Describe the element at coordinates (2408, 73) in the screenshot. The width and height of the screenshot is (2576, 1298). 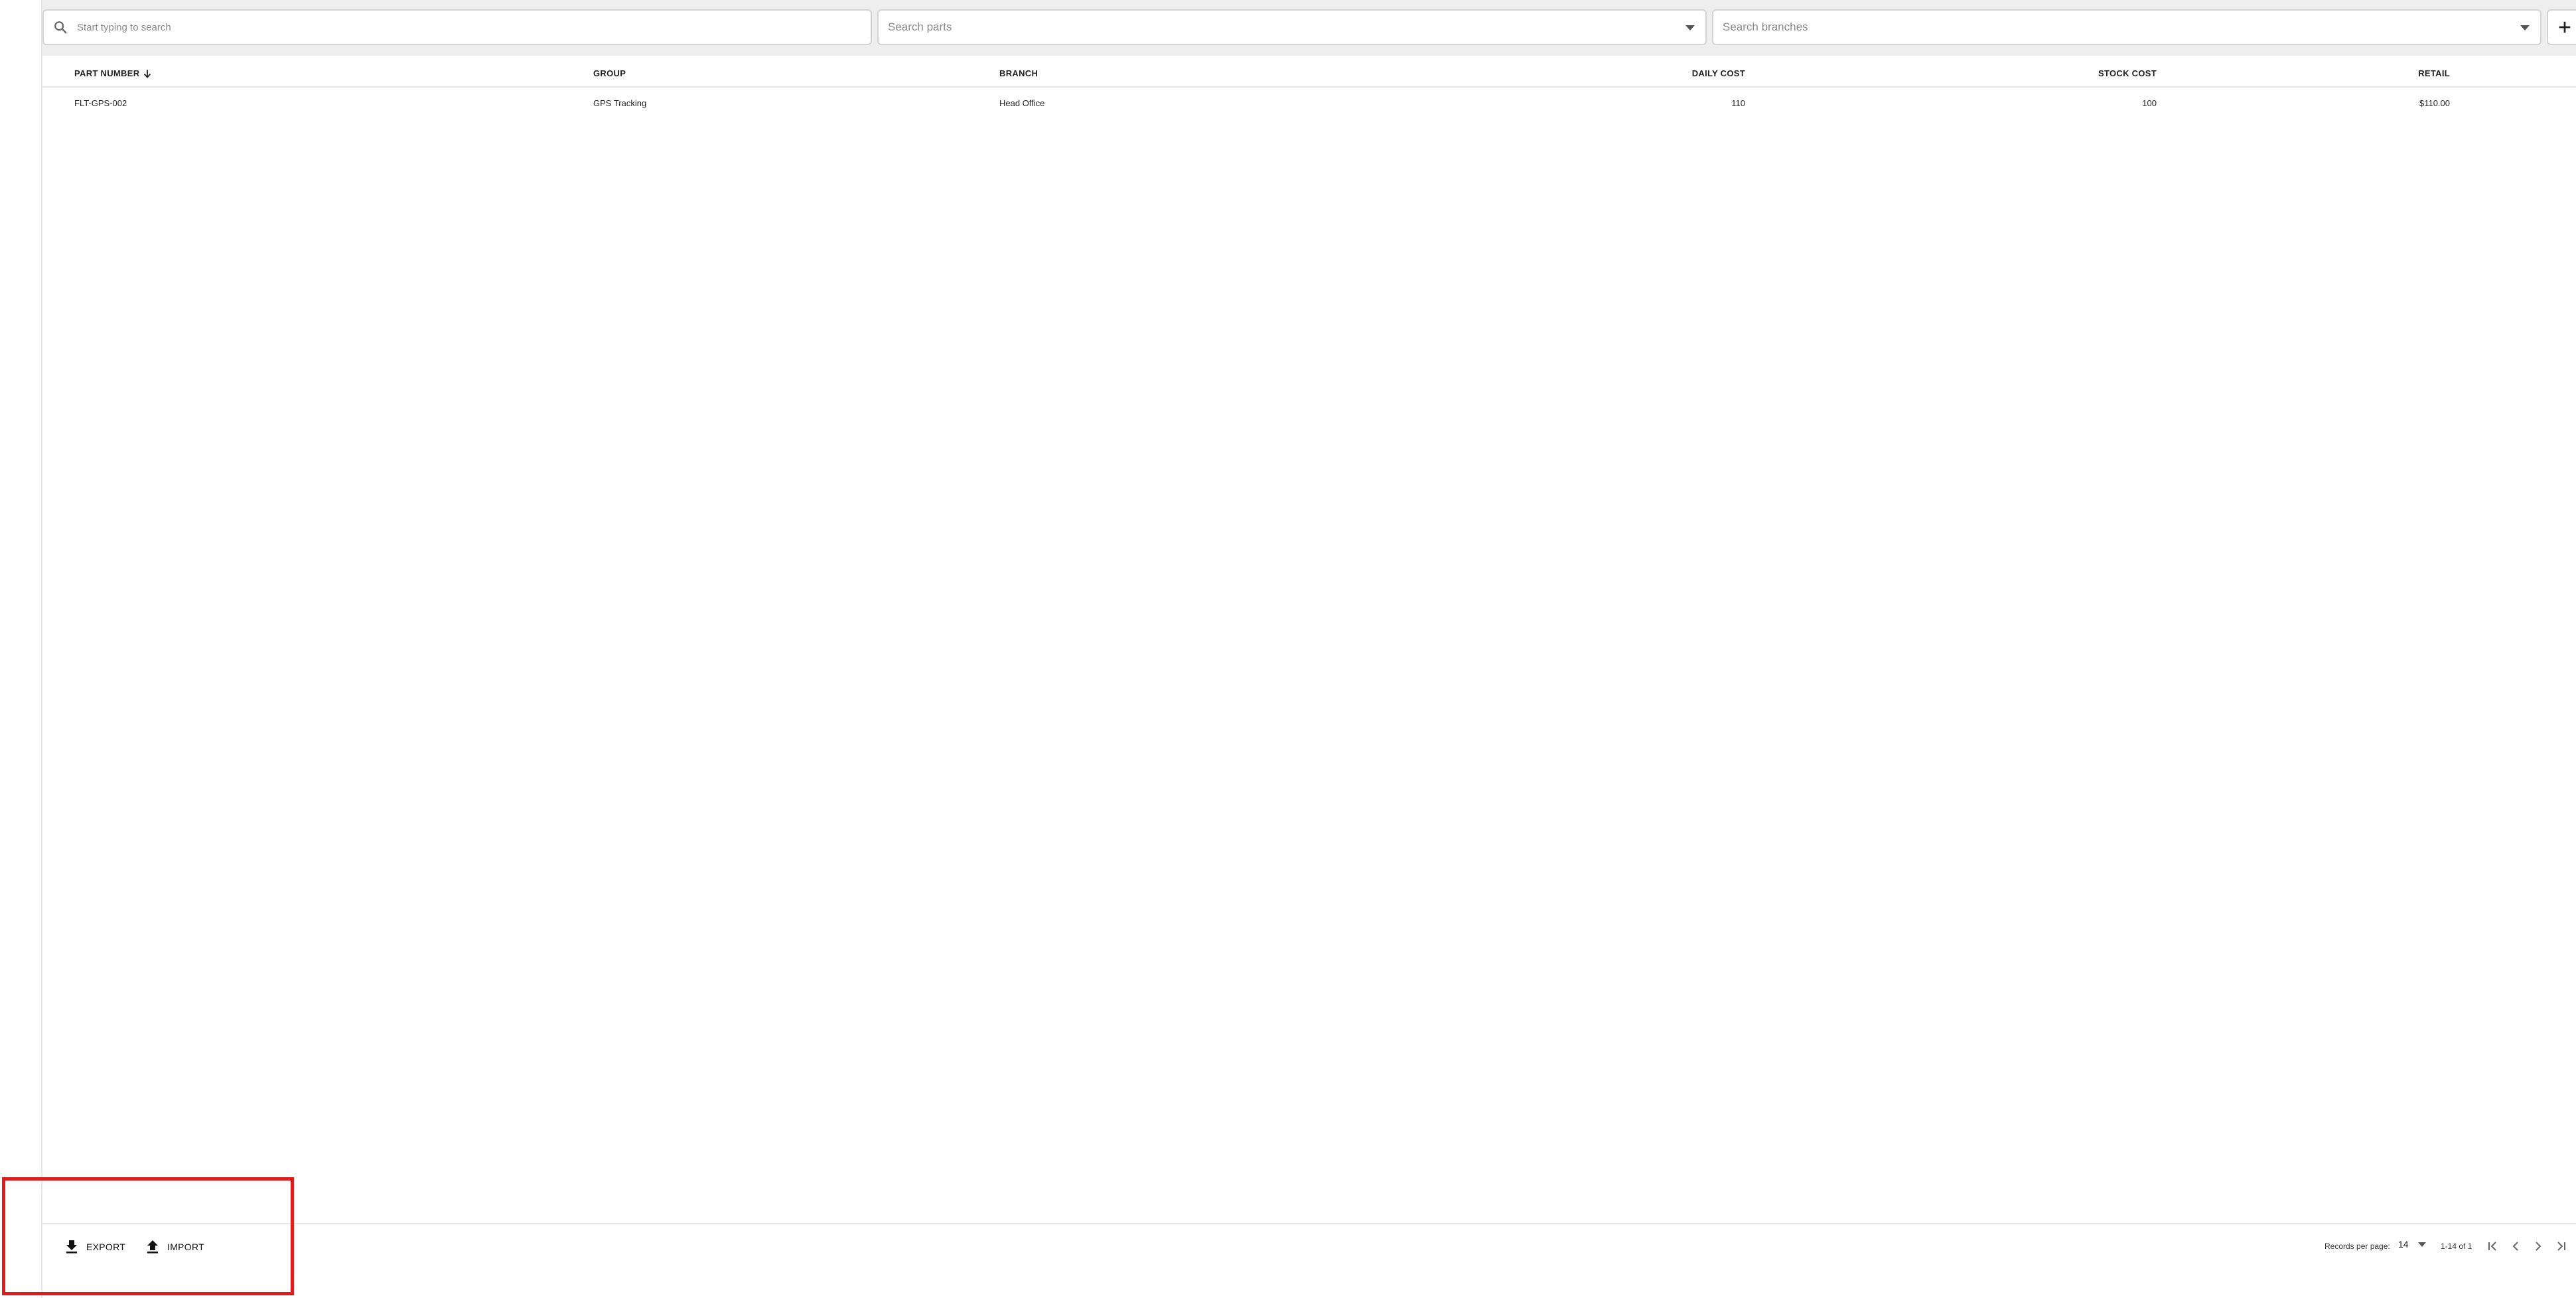
I see `column-header-retail: RETAIL` at that location.